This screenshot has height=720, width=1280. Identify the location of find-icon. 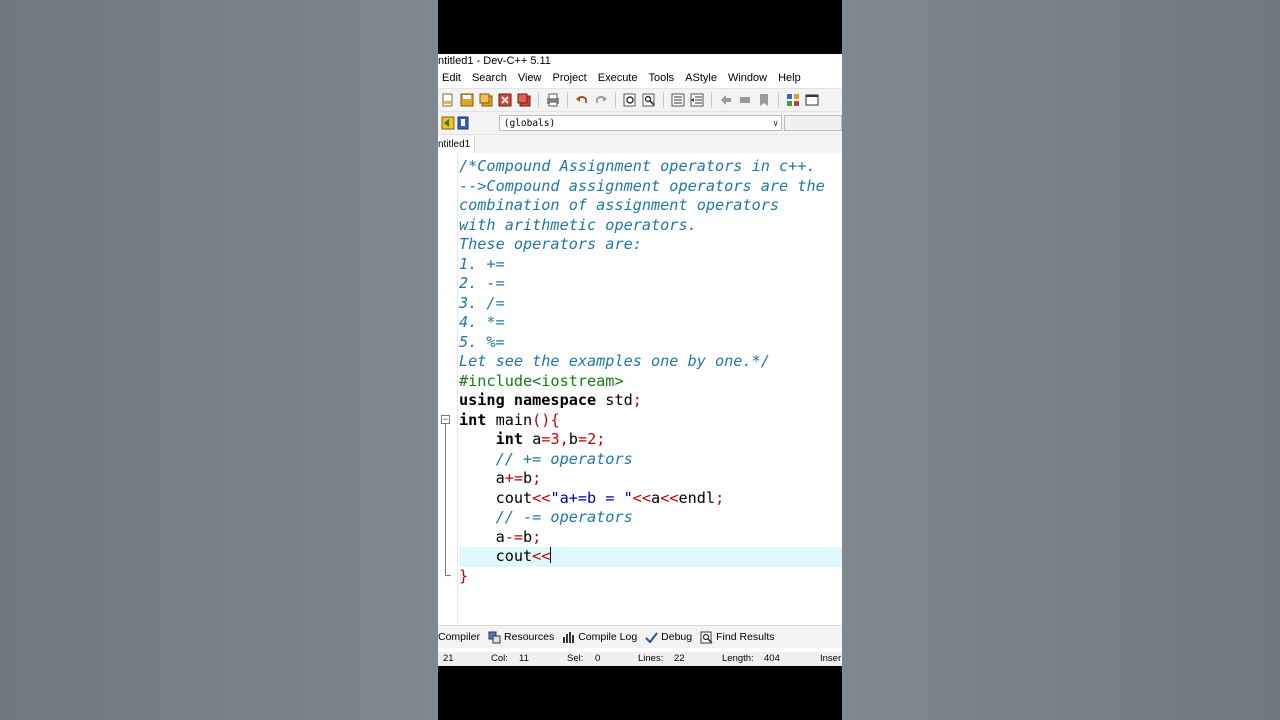
(630, 100).